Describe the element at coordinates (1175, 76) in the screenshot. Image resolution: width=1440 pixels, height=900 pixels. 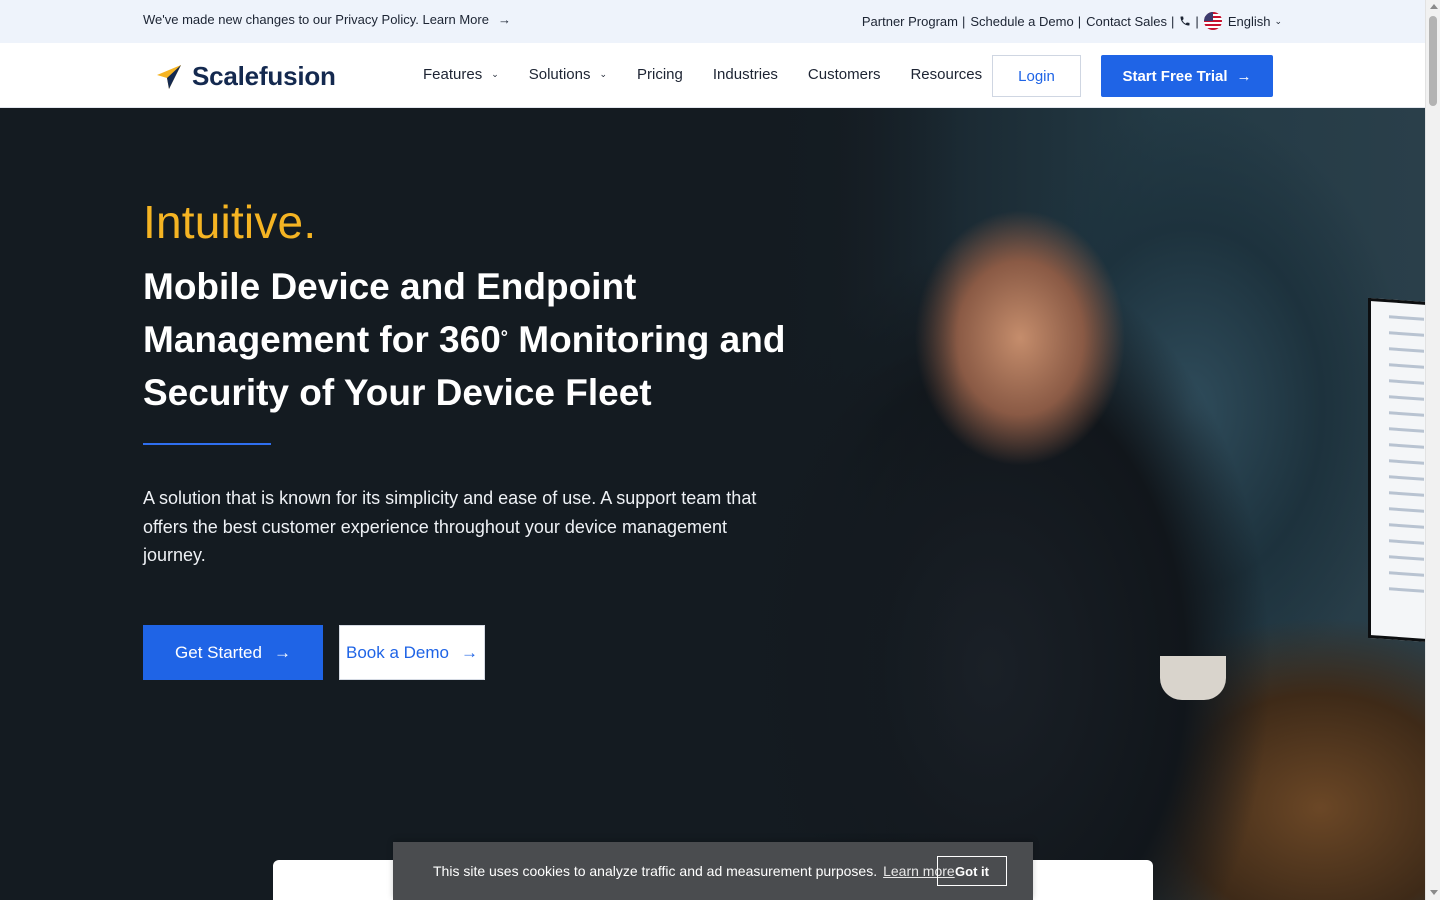
I see `trial-label: Start Free Trial` at that location.